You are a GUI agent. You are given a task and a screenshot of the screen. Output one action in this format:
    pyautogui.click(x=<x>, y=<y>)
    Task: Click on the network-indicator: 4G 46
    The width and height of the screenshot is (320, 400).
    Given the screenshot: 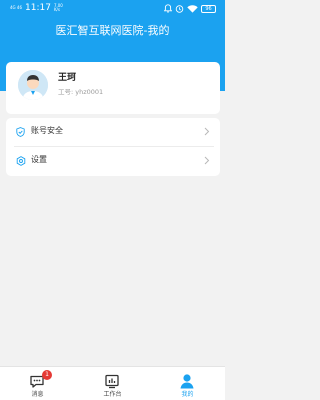 What is the action you would take?
    pyautogui.click(x=16, y=7)
    